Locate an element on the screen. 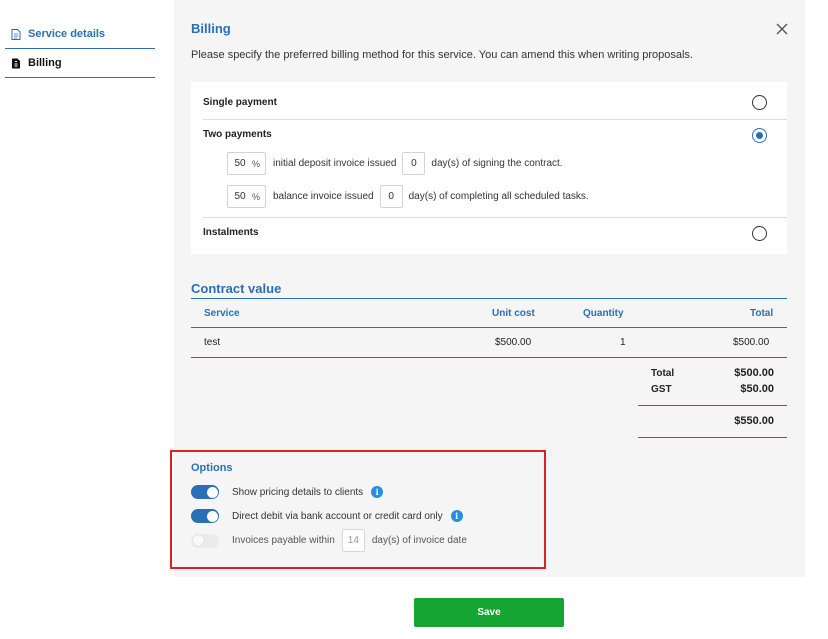 Image resolution: width=828 pixels, height=639 pixels. sidebar-item-label: Billing is located at coordinates (45, 63).